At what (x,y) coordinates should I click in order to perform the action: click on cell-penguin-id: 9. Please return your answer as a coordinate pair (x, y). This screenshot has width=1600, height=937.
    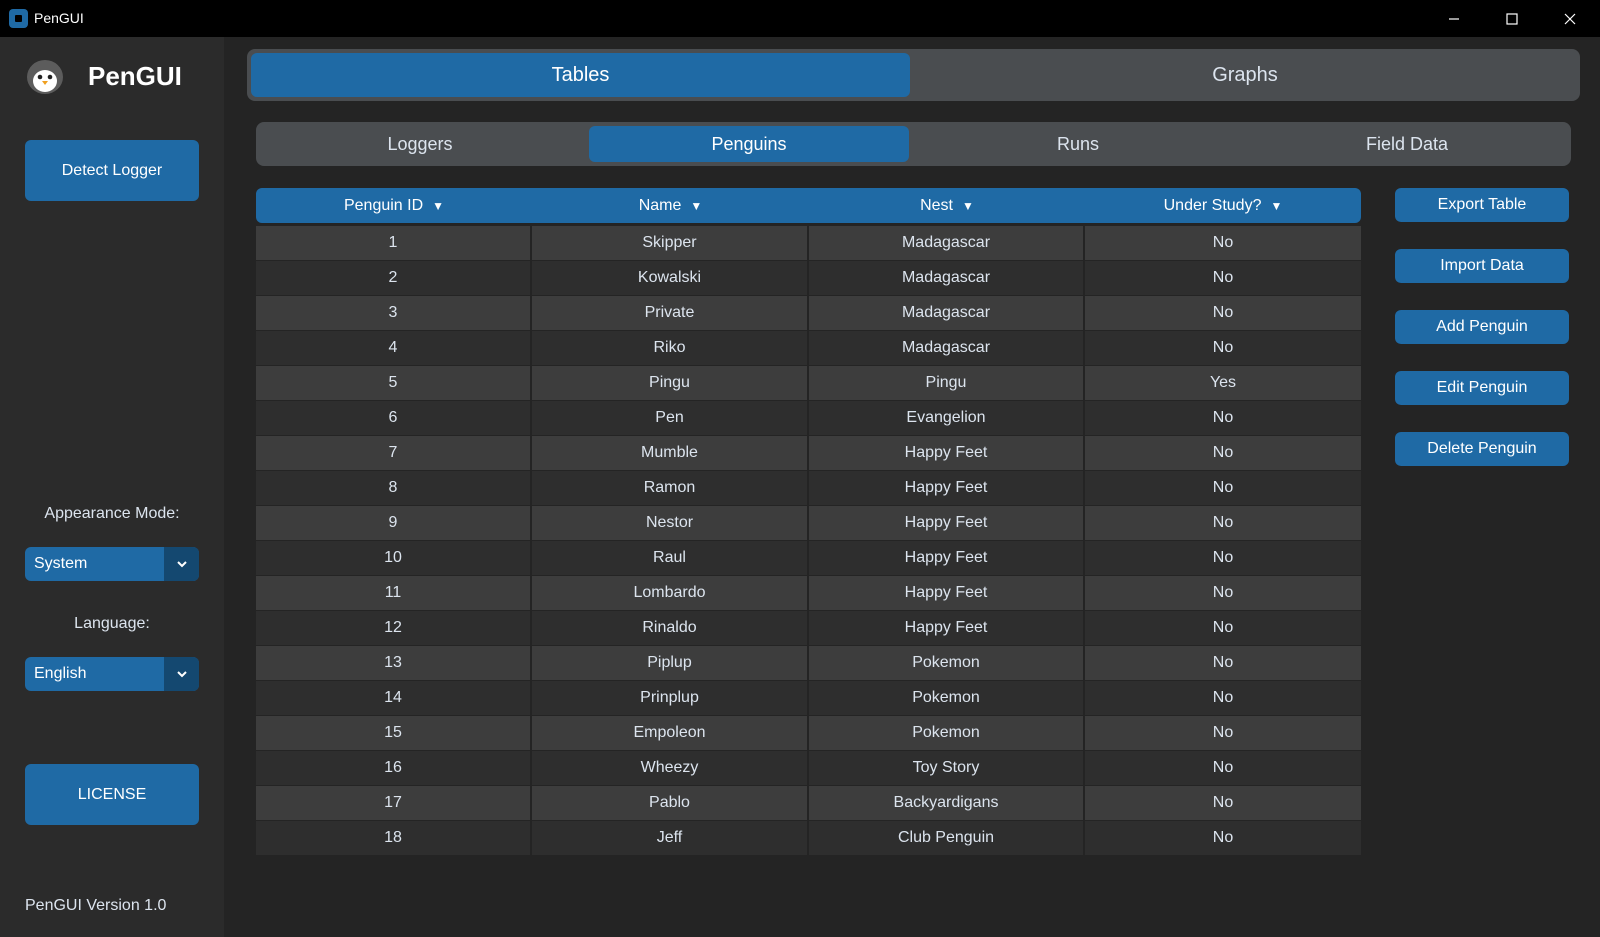
    Looking at the image, I should click on (393, 523).